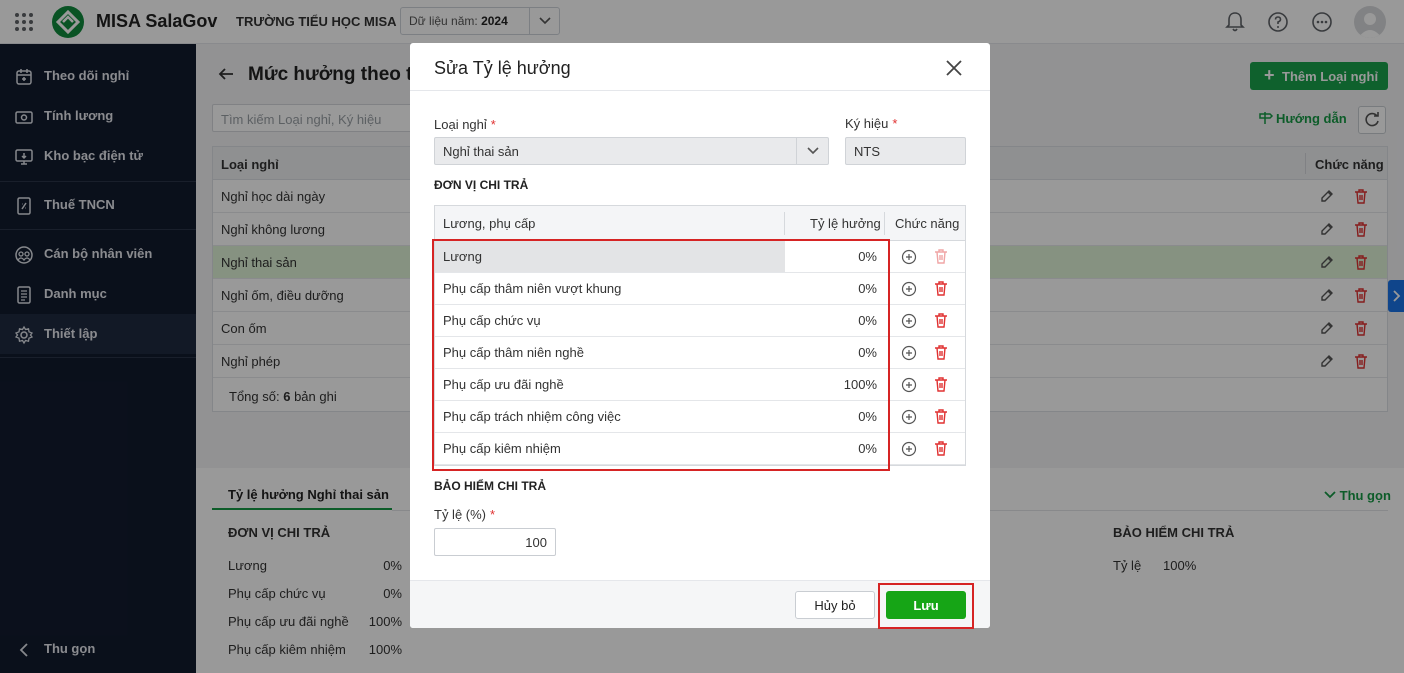 The height and width of the screenshot is (673, 1404). I want to click on unit-section-title: ĐƠN VỊ CHI TRẢ, so click(481, 185).